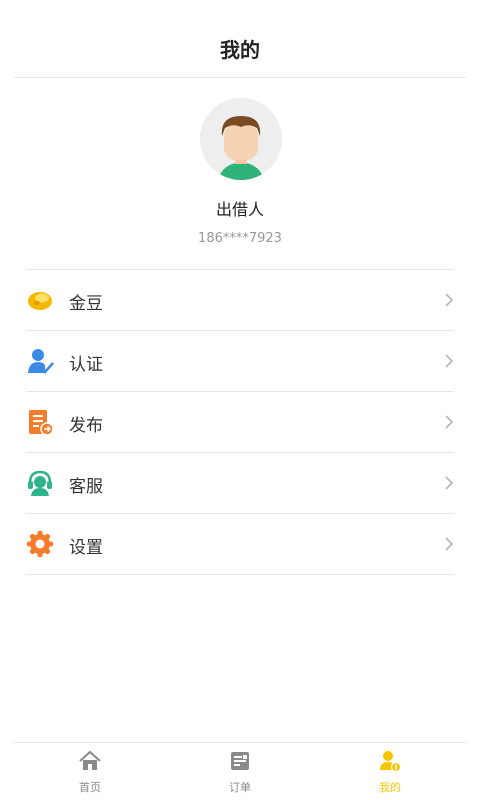 The image size is (480, 800). I want to click on avatar-icon, so click(241, 139).